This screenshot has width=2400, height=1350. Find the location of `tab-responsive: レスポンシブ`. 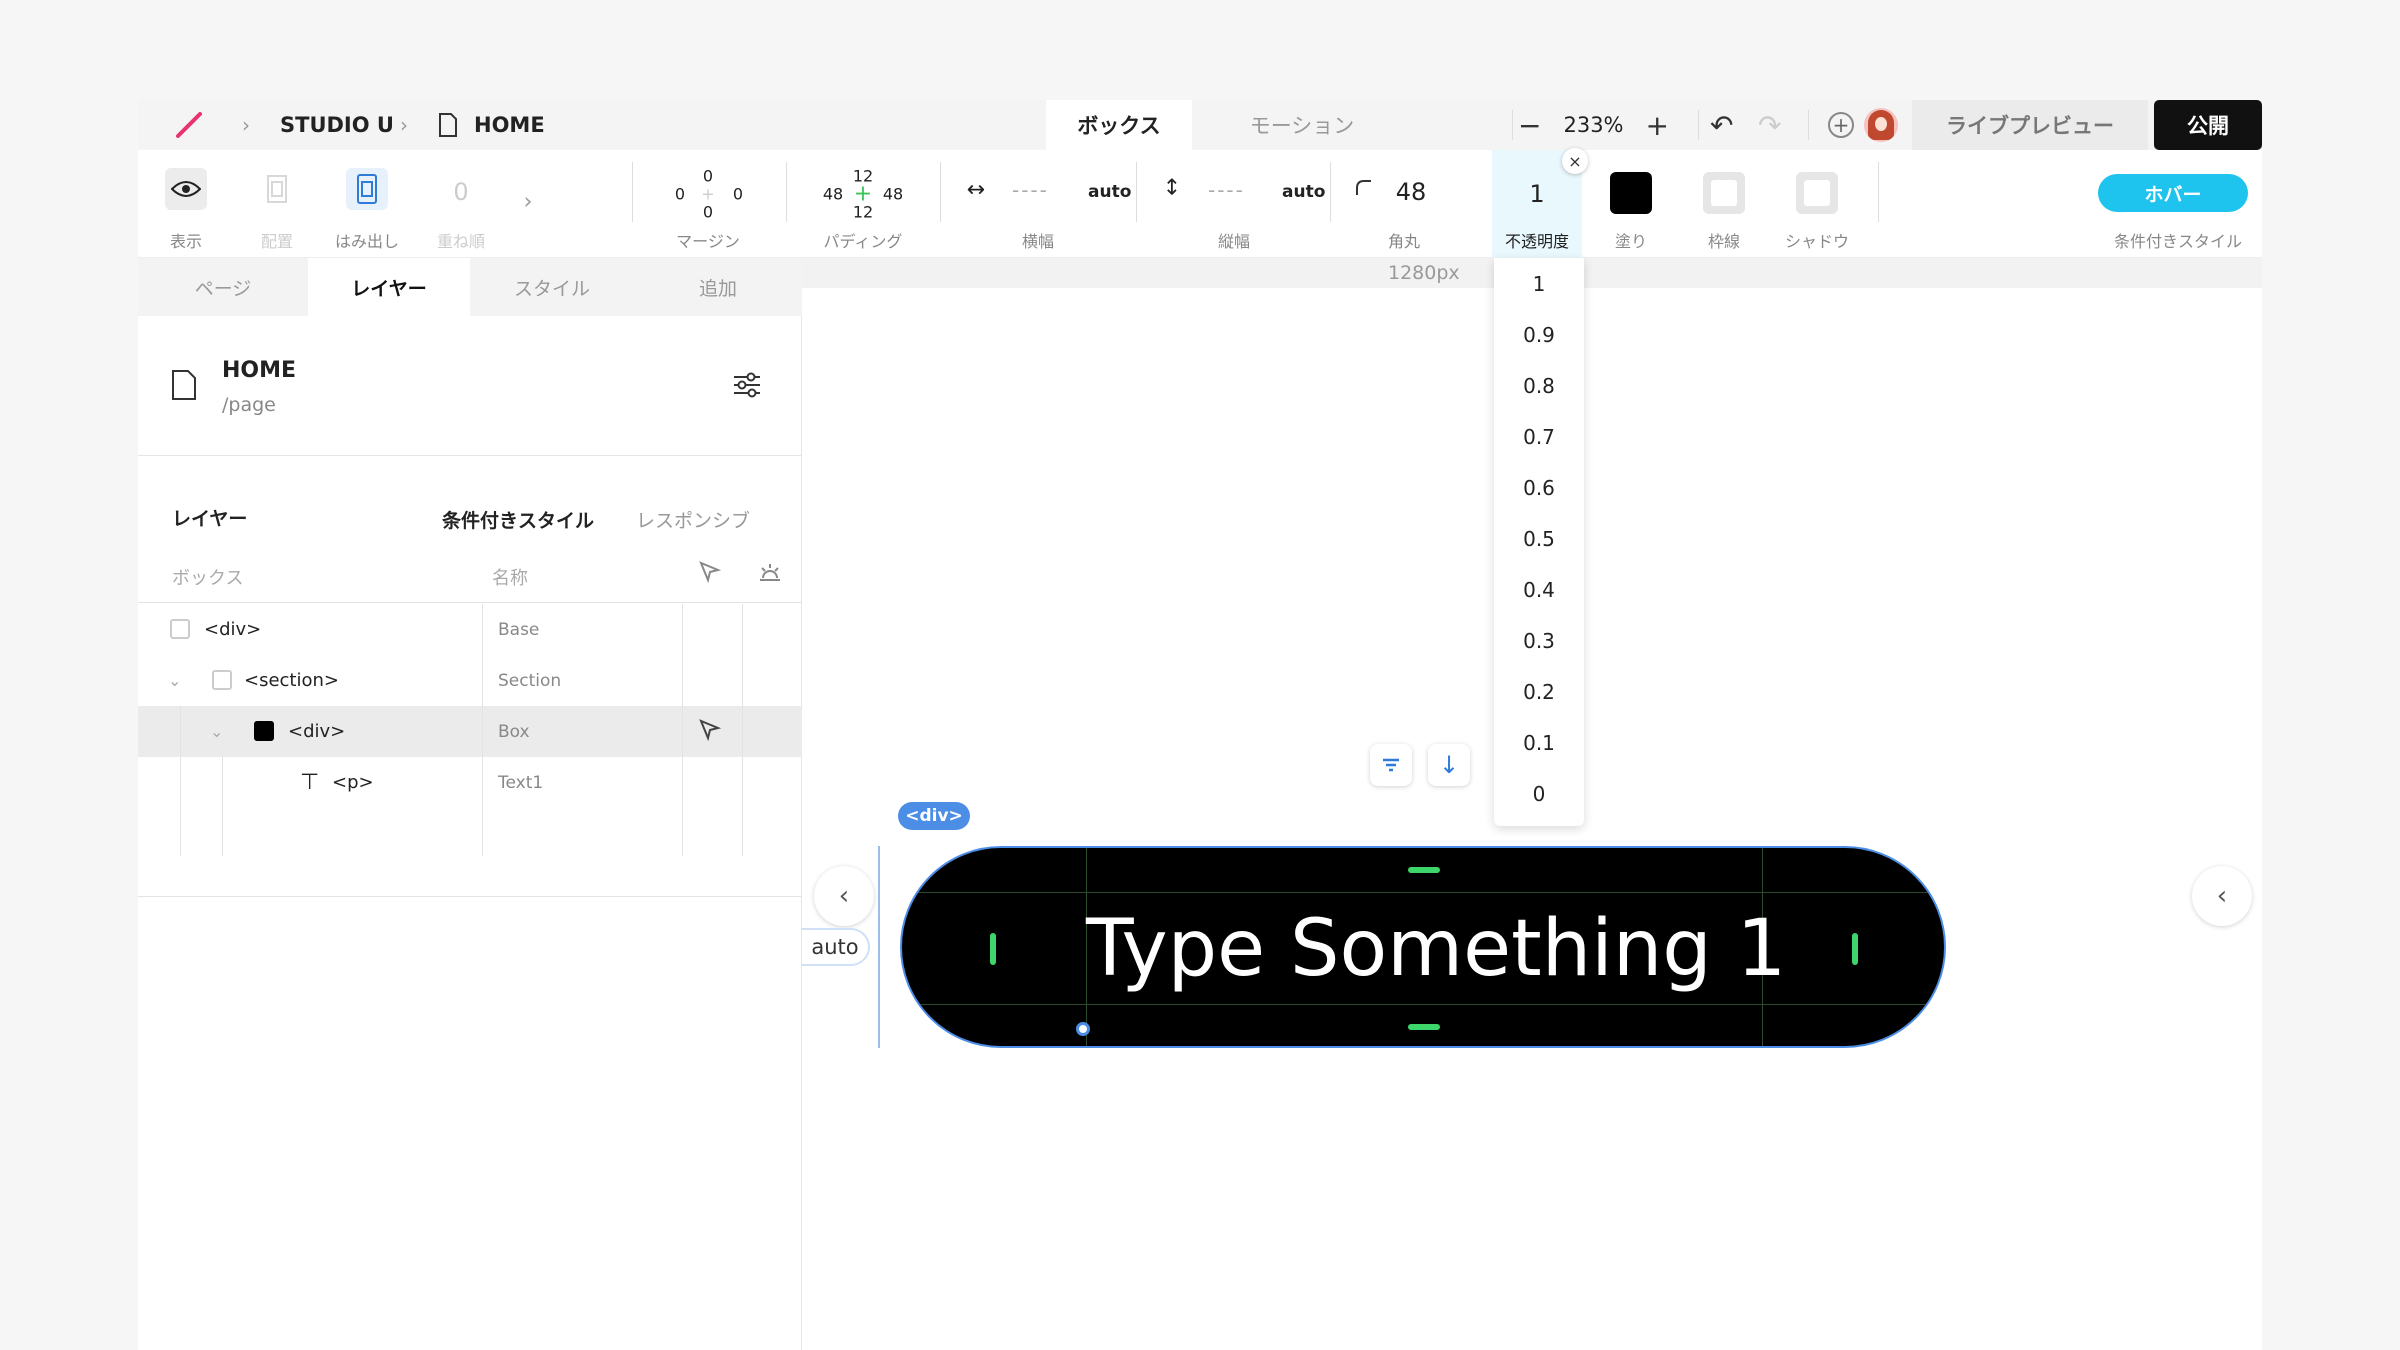

tab-responsive: レスポンシブ is located at coordinates (693, 519).